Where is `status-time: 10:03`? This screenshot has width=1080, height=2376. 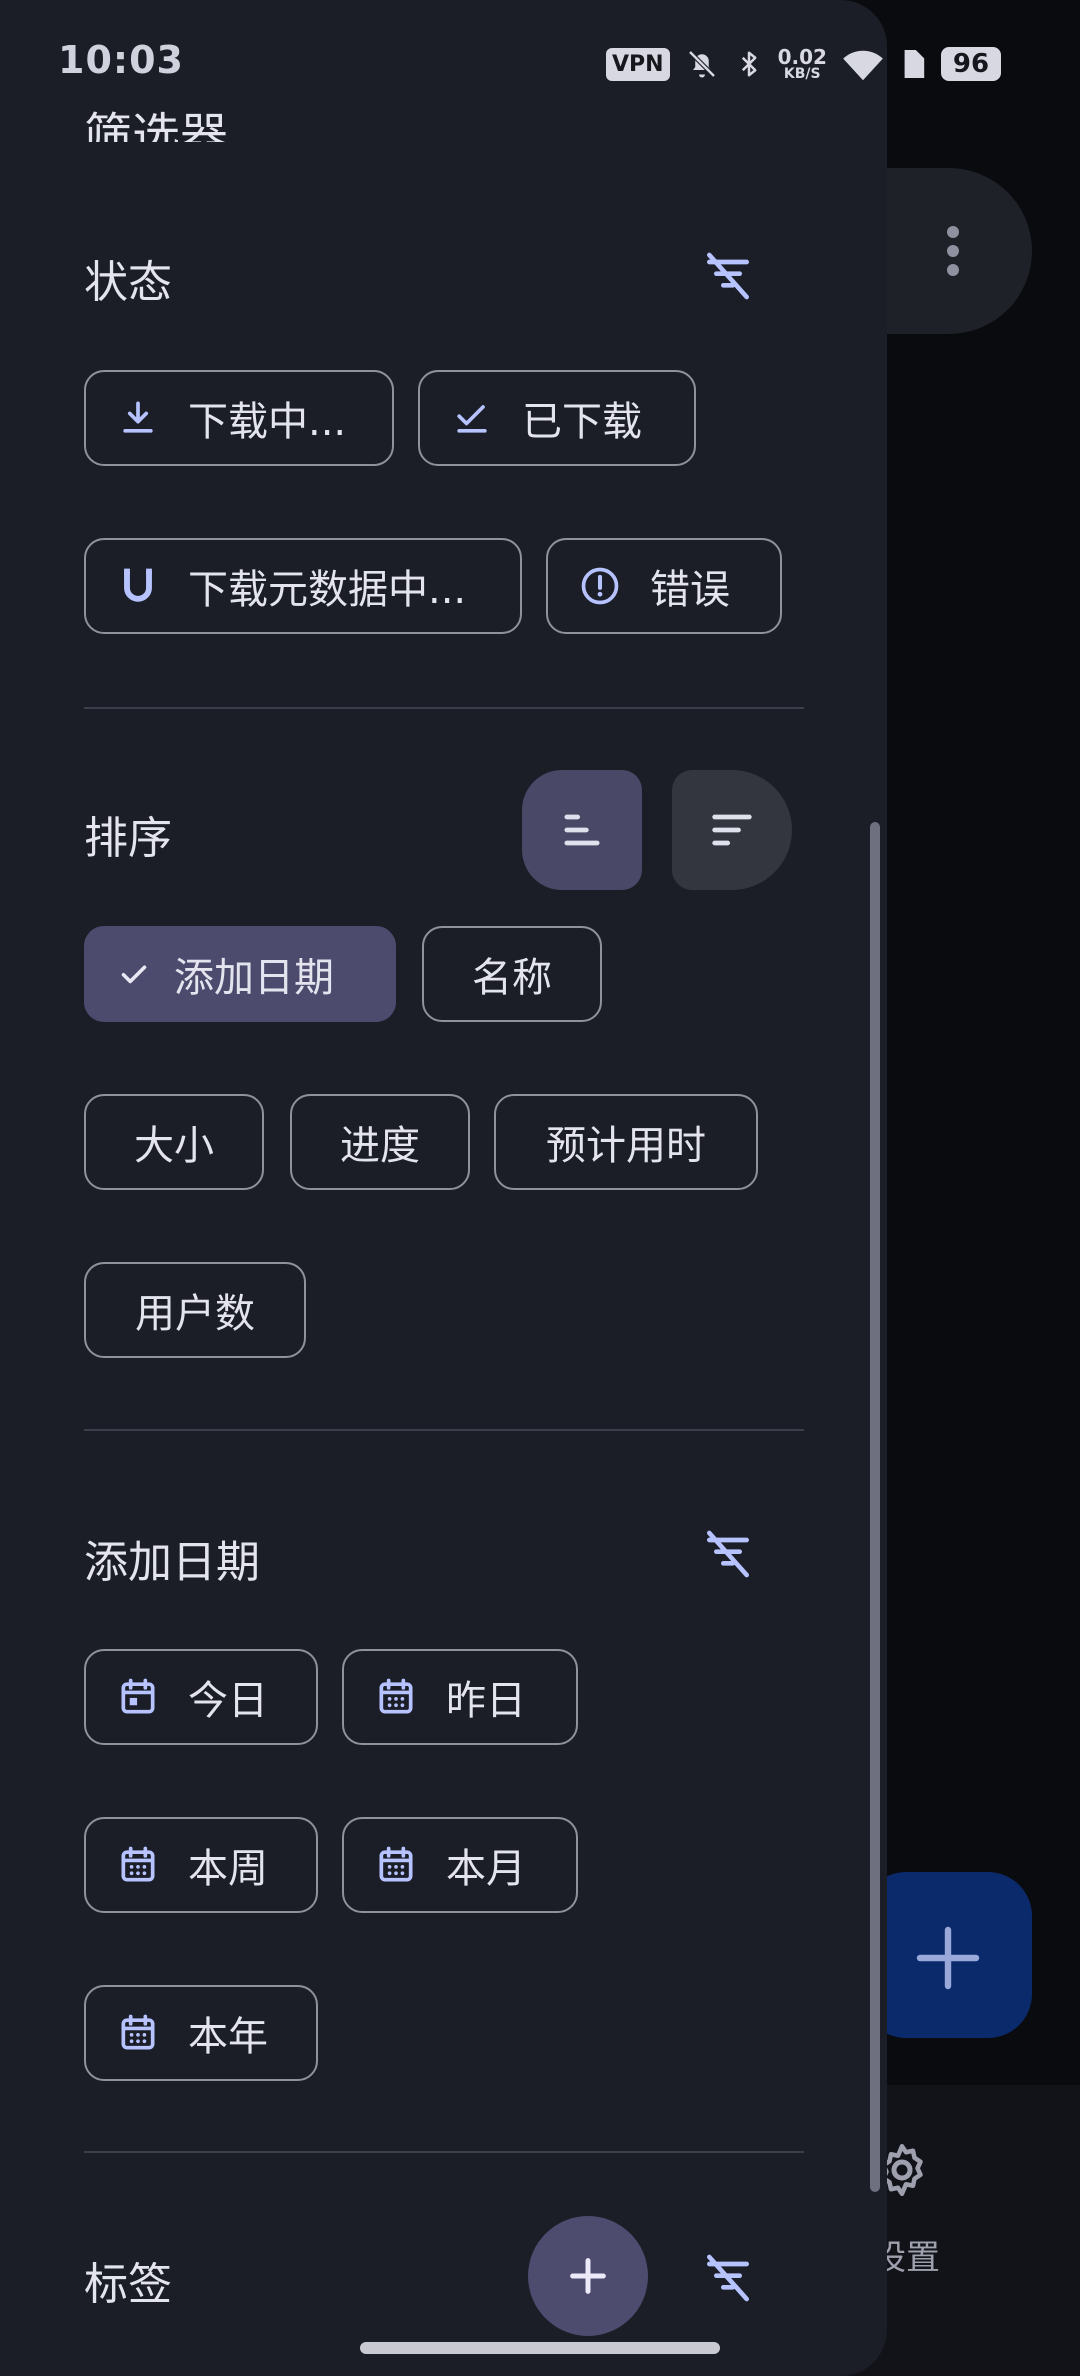 status-time: 10:03 is located at coordinates (121, 60).